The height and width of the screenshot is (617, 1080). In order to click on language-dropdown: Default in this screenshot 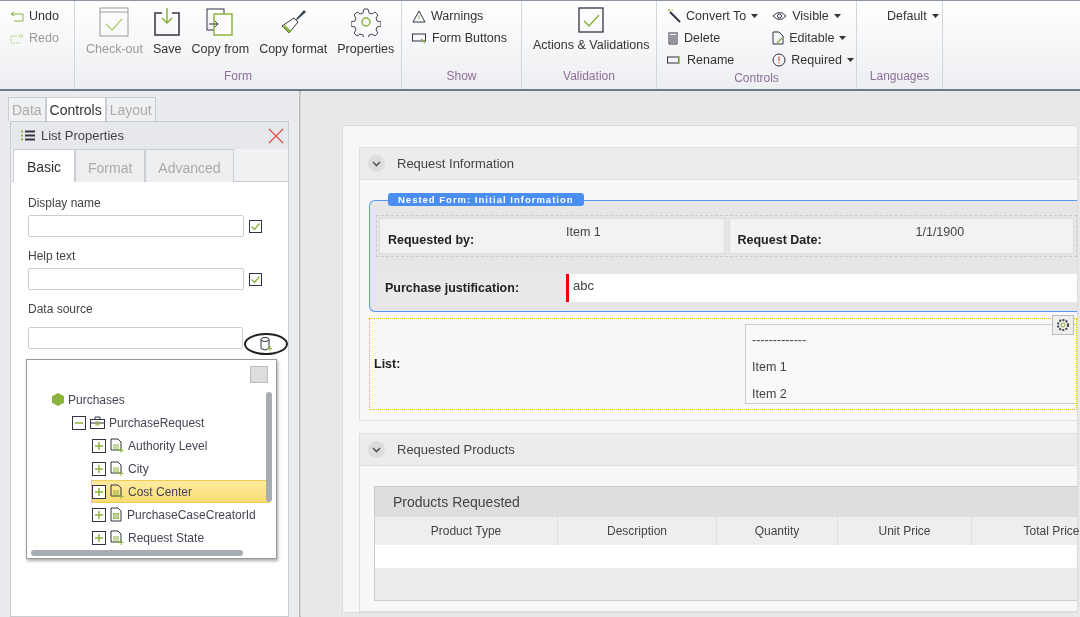, I will do `click(913, 16)`.